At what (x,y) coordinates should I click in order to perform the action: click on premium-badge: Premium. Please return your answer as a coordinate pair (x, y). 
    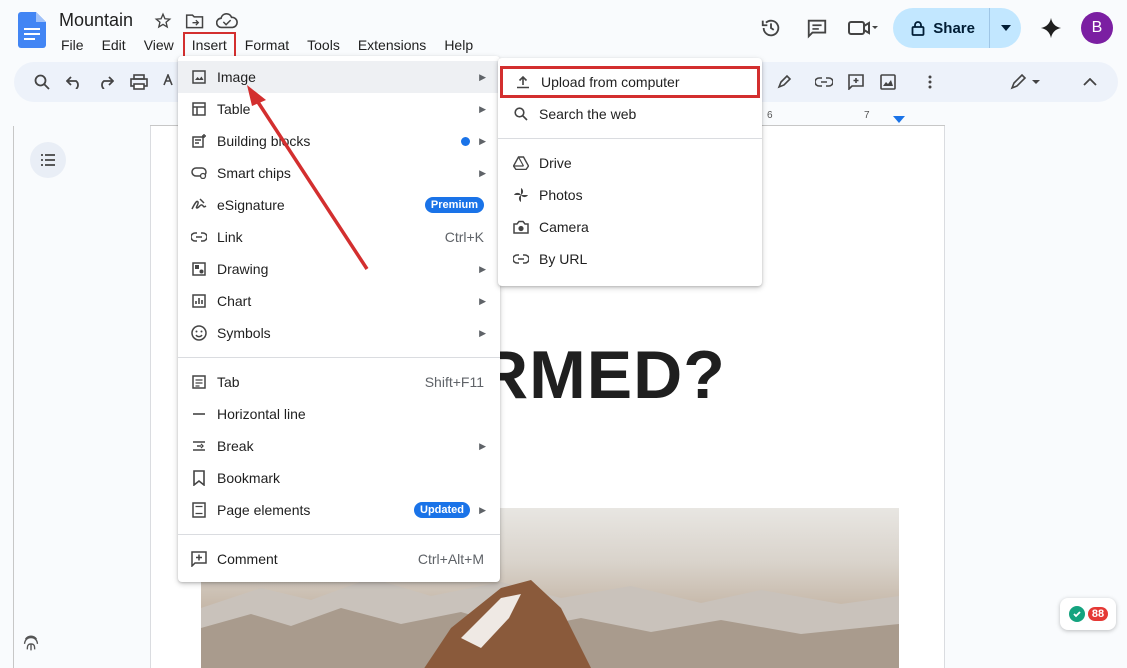
    Looking at the image, I should click on (454, 205).